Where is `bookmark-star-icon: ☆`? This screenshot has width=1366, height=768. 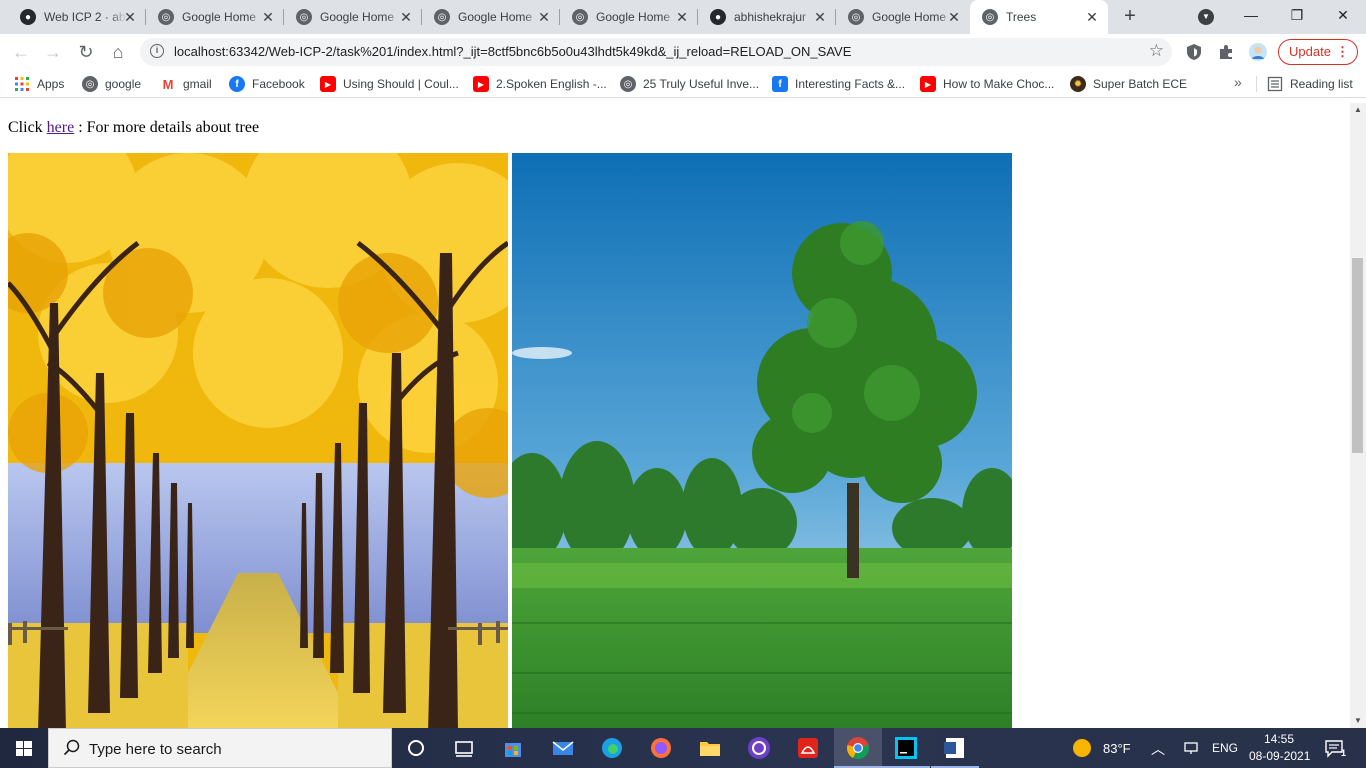
bookmark-star-icon: ☆ is located at coordinates (1156, 51).